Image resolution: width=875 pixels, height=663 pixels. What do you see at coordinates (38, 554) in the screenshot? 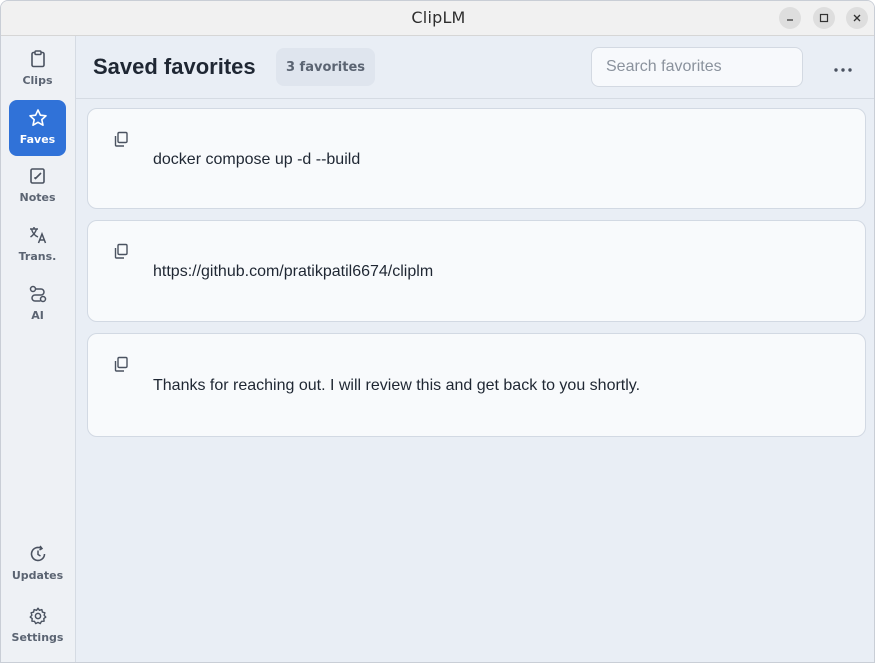
I see `update-icon` at bounding box center [38, 554].